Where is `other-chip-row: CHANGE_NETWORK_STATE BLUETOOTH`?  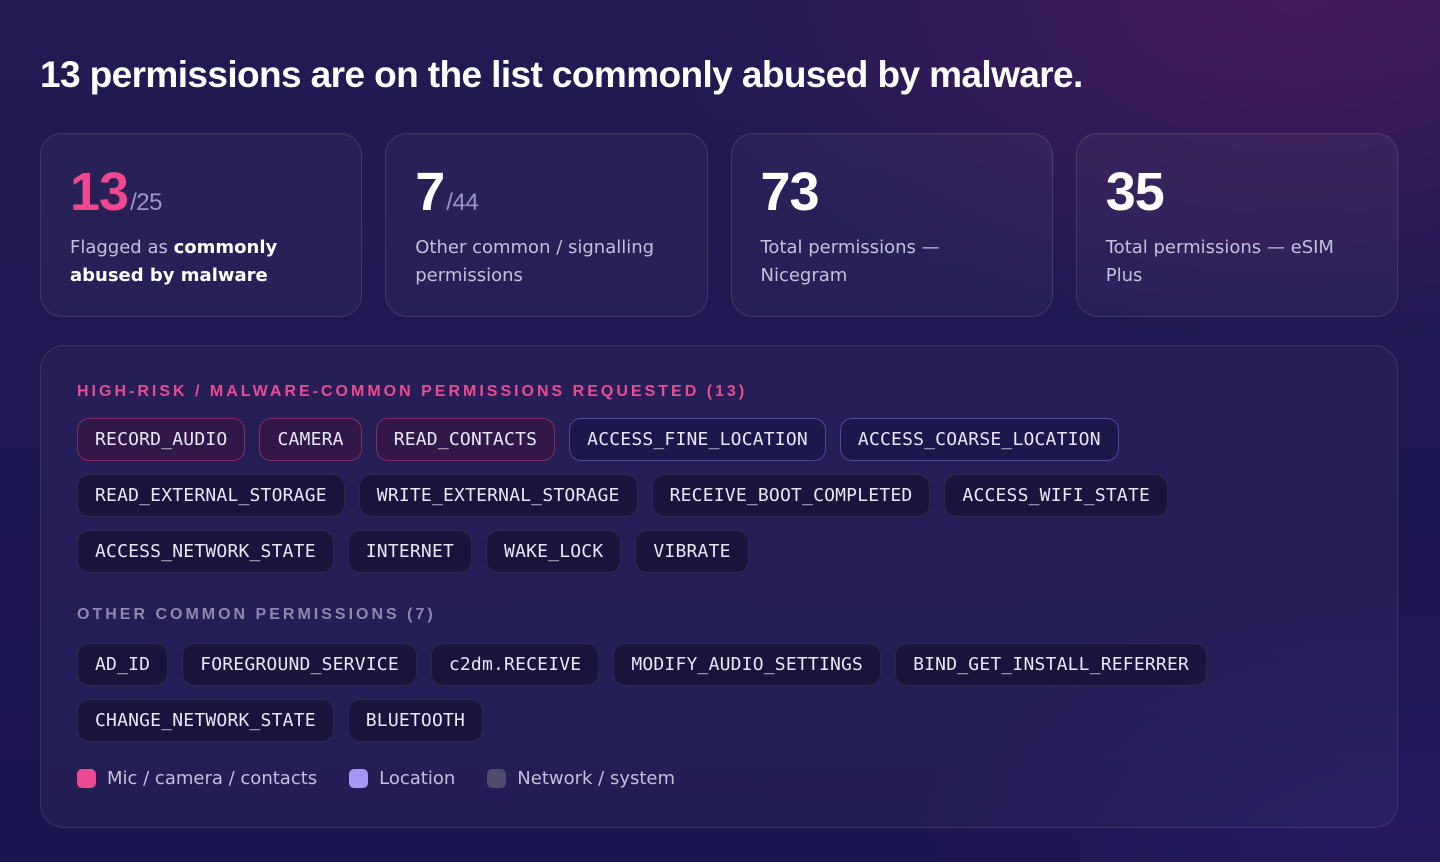 other-chip-row: CHANGE_NETWORK_STATE BLUETOOTH is located at coordinates (280, 720).